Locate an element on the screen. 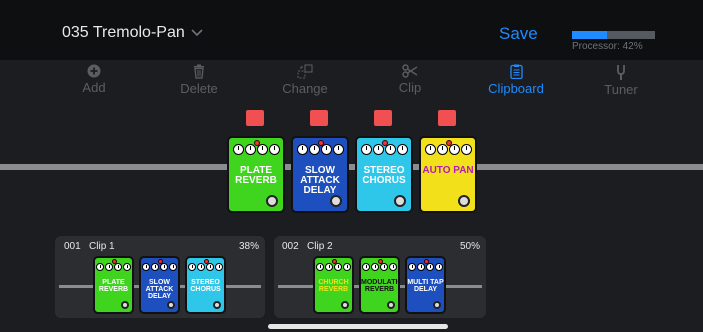 The image size is (703, 332). clipboard-icon is located at coordinates (516, 71).